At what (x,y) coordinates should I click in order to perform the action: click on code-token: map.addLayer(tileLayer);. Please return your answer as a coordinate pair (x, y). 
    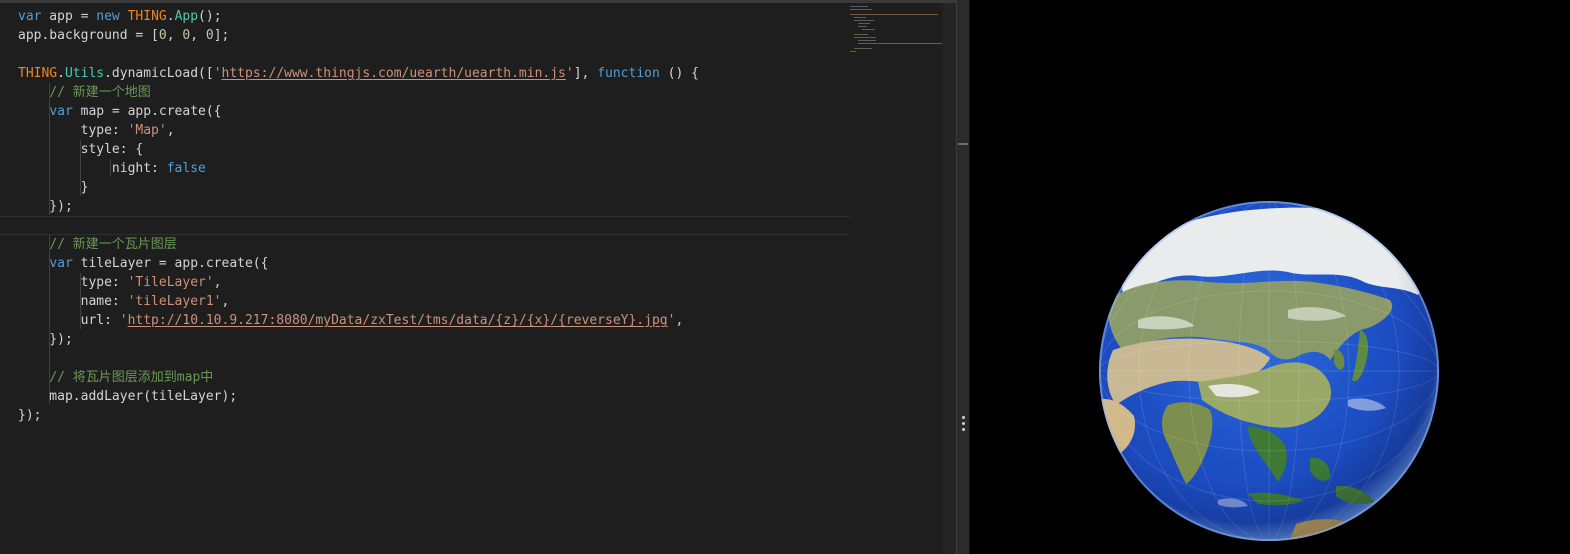
    Looking at the image, I should click on (128, 396).